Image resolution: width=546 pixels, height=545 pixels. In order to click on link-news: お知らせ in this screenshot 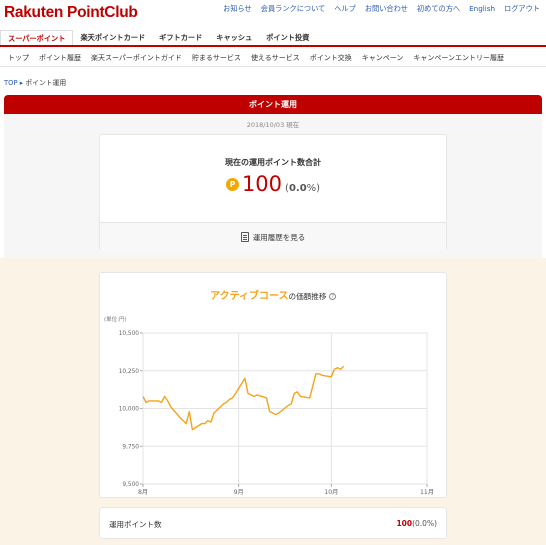, I will do `click(237, 9)`.